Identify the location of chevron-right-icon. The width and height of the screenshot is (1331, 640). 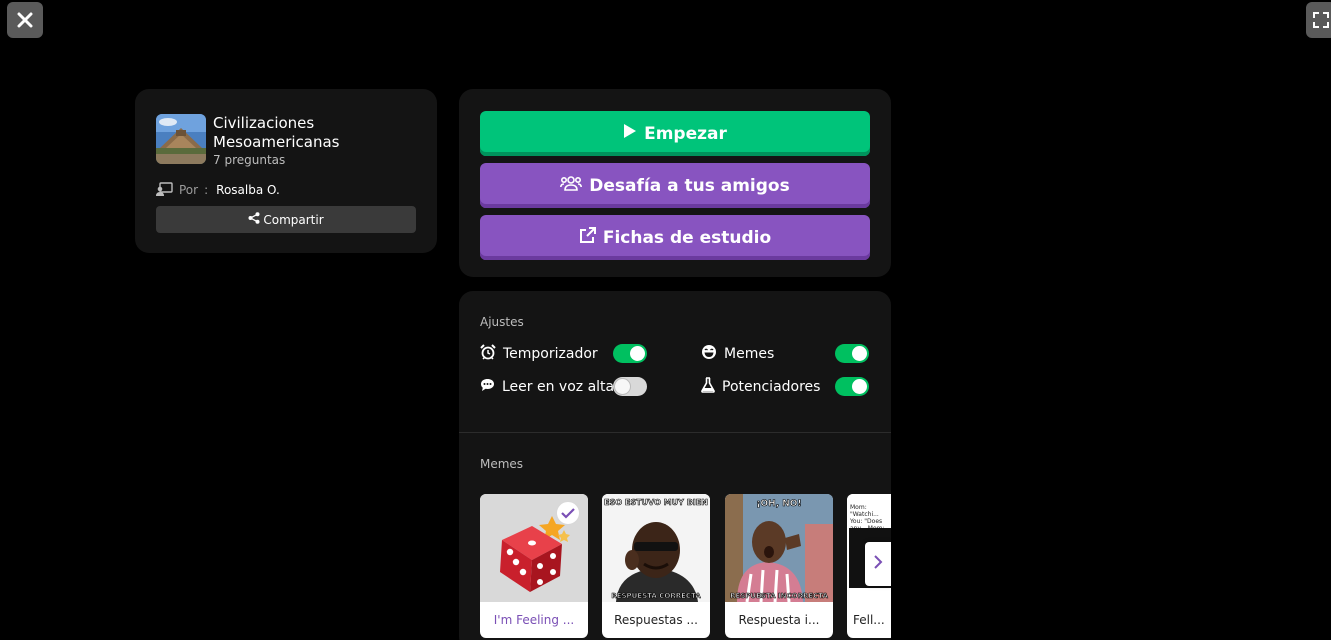
(878, 564).